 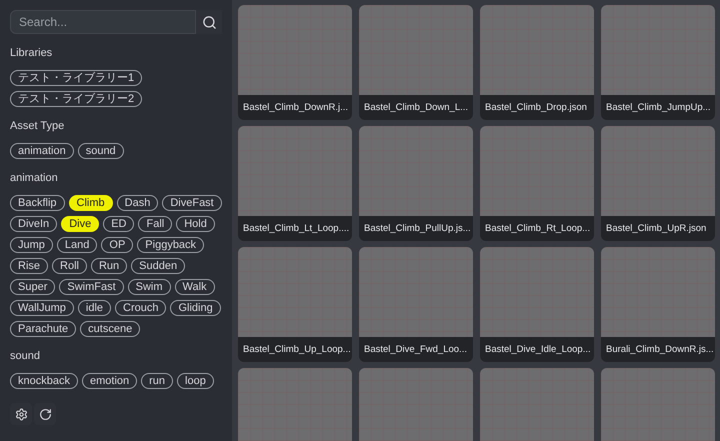 I want to click on filter-tag: sound, so click(x=101, y=151).